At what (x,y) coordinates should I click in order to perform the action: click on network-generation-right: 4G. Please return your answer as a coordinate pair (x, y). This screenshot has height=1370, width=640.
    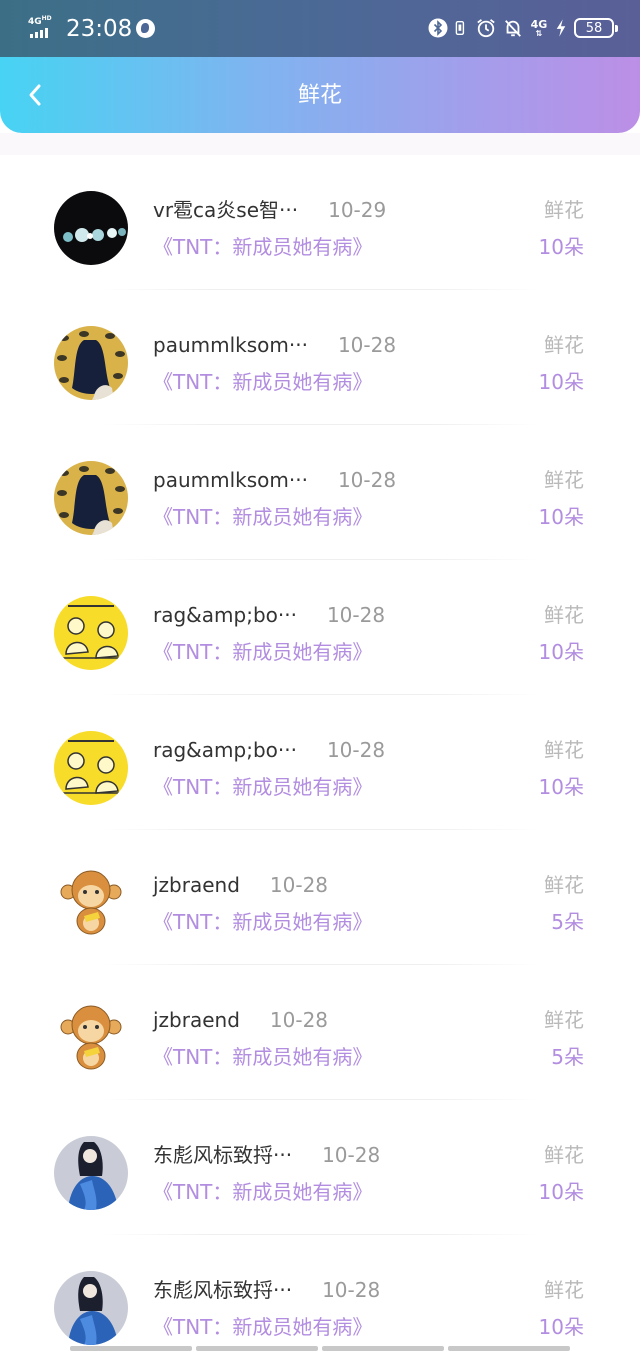
    Looking at the image, I should click on (539, 24).